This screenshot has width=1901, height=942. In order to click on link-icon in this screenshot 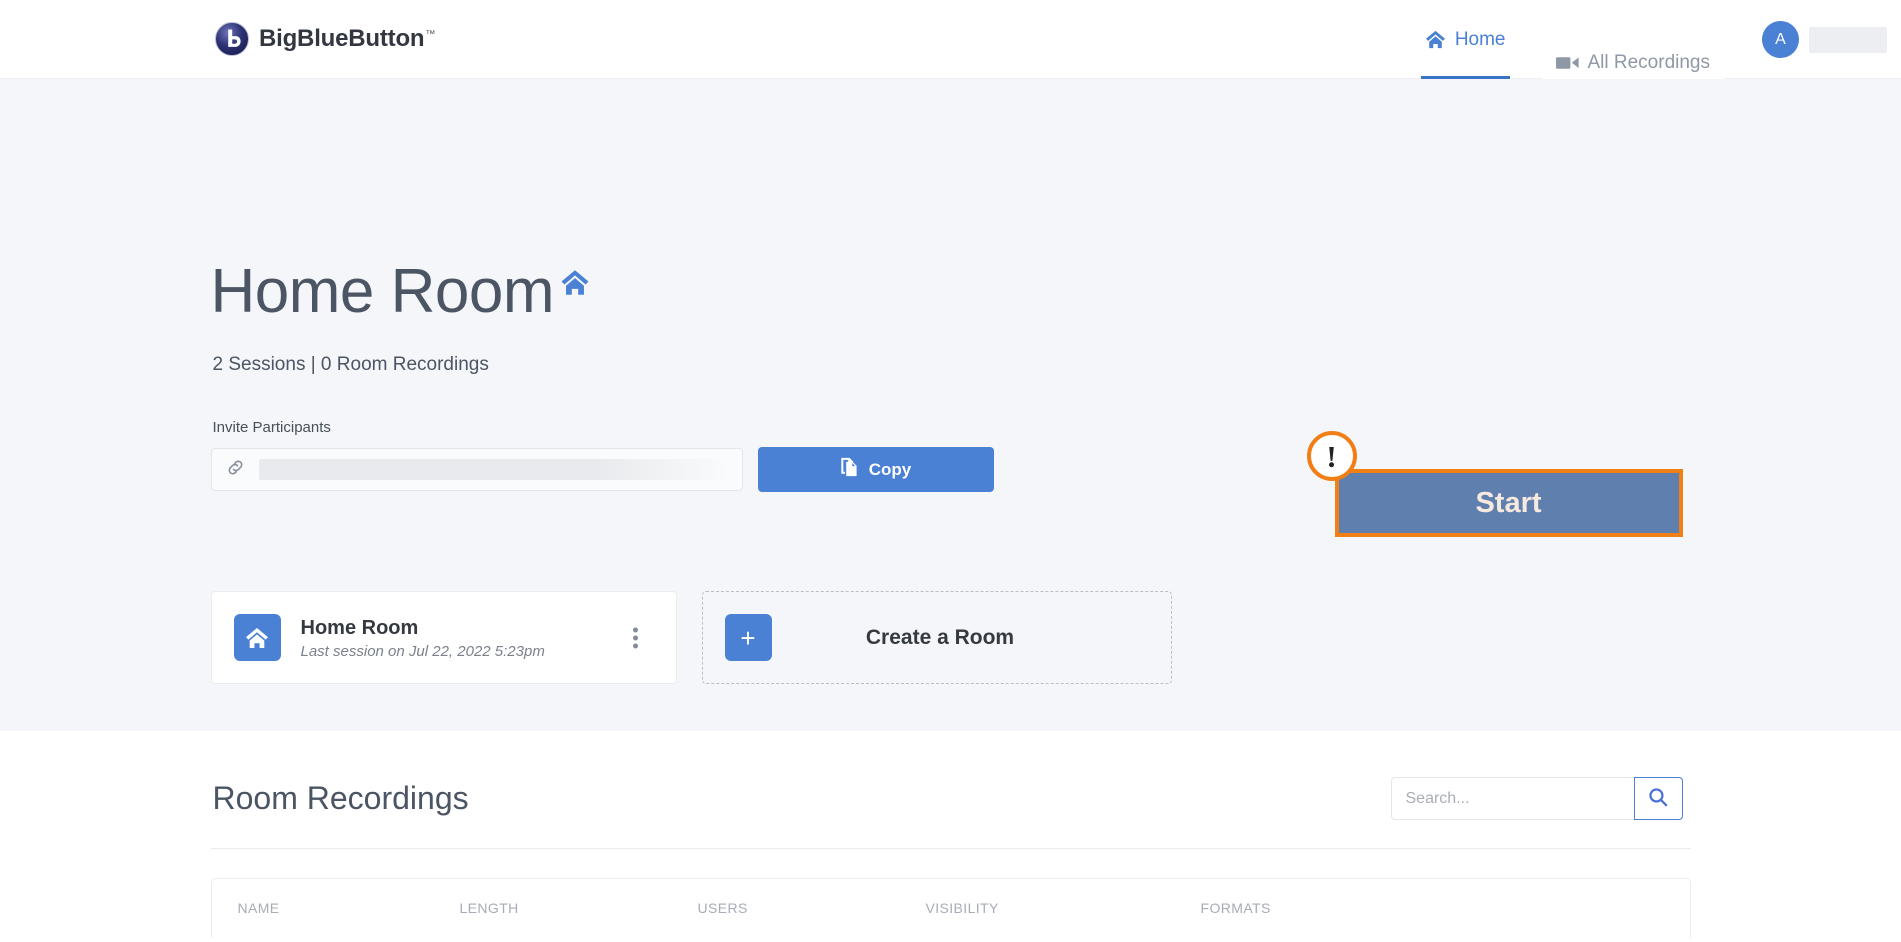, I will do `click(235, 470)`.